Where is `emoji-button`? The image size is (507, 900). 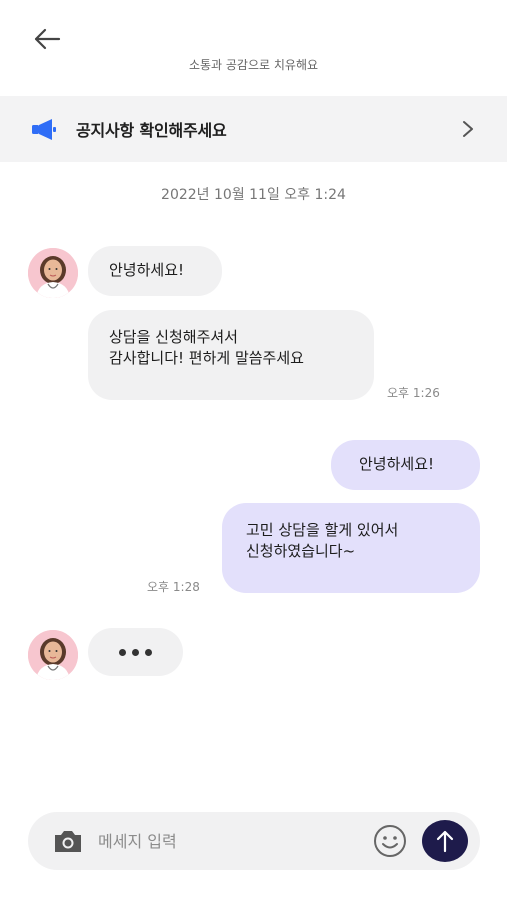
emoji-button is located at coordinates (390, 841).